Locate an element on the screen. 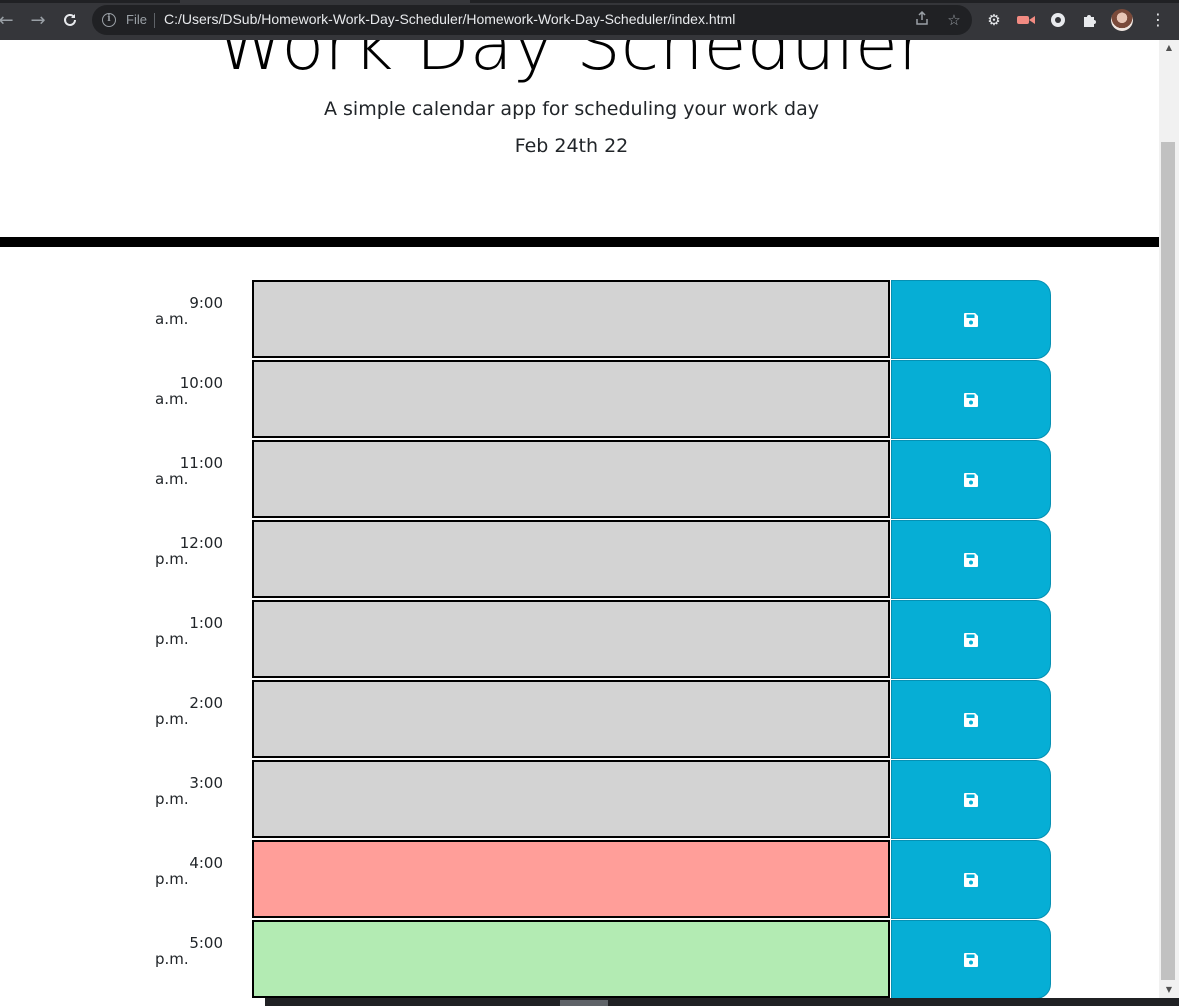 The image size is (1179, 1006). record-extension-icon is located at coordinates (1026, 20).